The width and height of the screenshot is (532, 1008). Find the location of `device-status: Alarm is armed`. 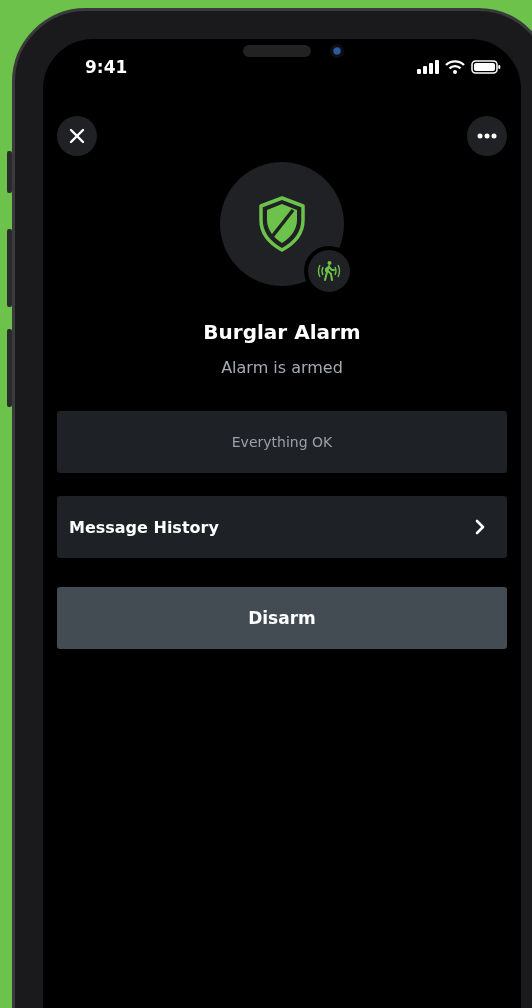

device-status: Alarm is armed is located at coordinates (282, 367).